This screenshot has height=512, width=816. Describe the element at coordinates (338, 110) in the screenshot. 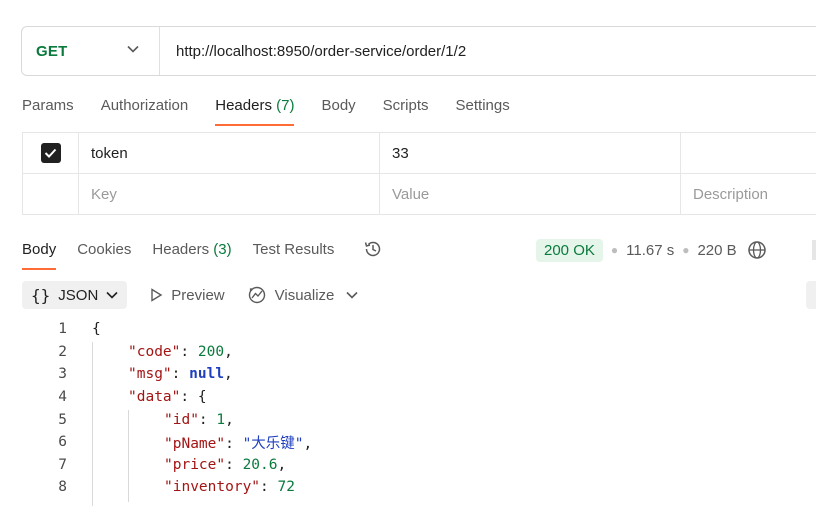

I see `tab-body: Body` at that location.